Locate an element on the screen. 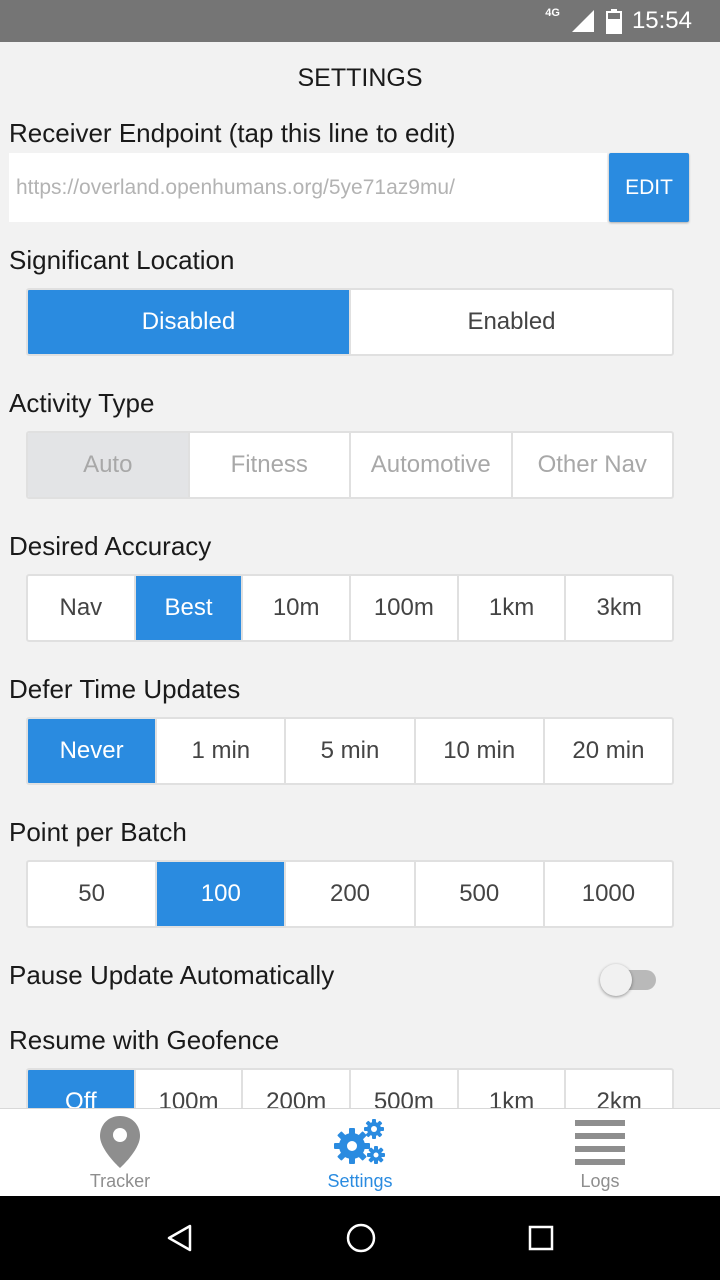 Image resolution: width=720 pixels, height=1280 pixels. option-1000: 1000 is located at coordinates (607, 894).